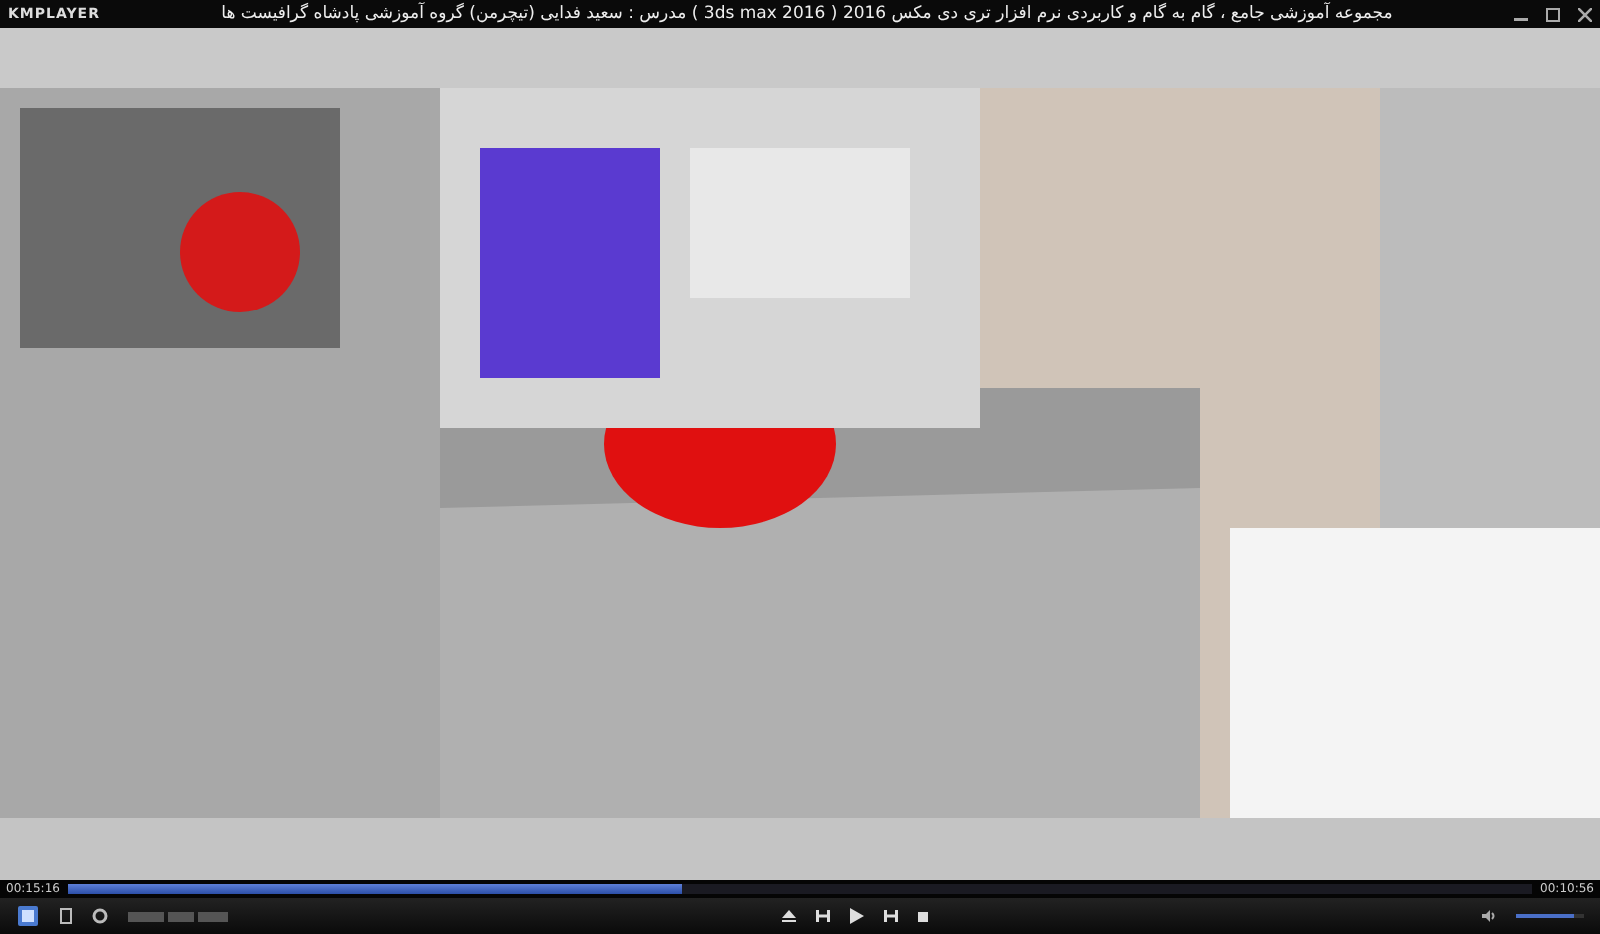 This screenshot has width=1600, height=934. Describe the element at coordinates (857, 916) in the screenshot. I see `play-icon` at that location.